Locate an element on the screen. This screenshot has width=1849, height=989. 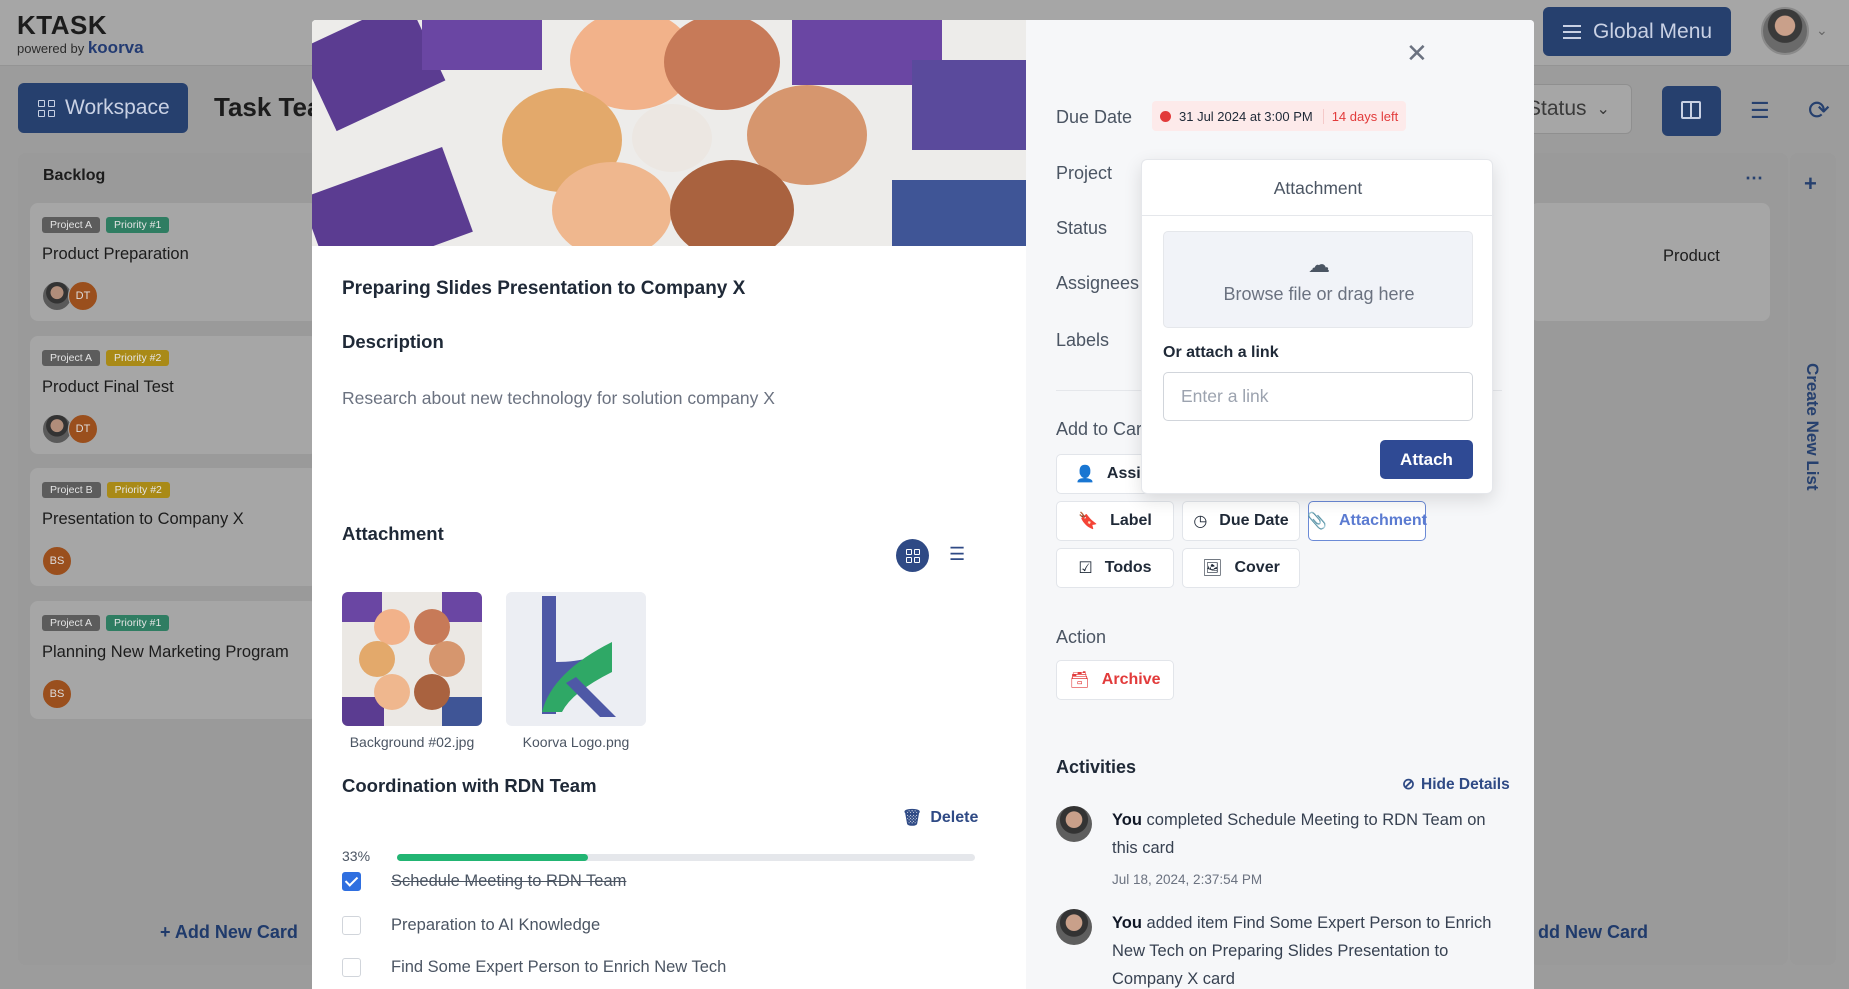
board-view-button is located at coordinates (1691, 111).